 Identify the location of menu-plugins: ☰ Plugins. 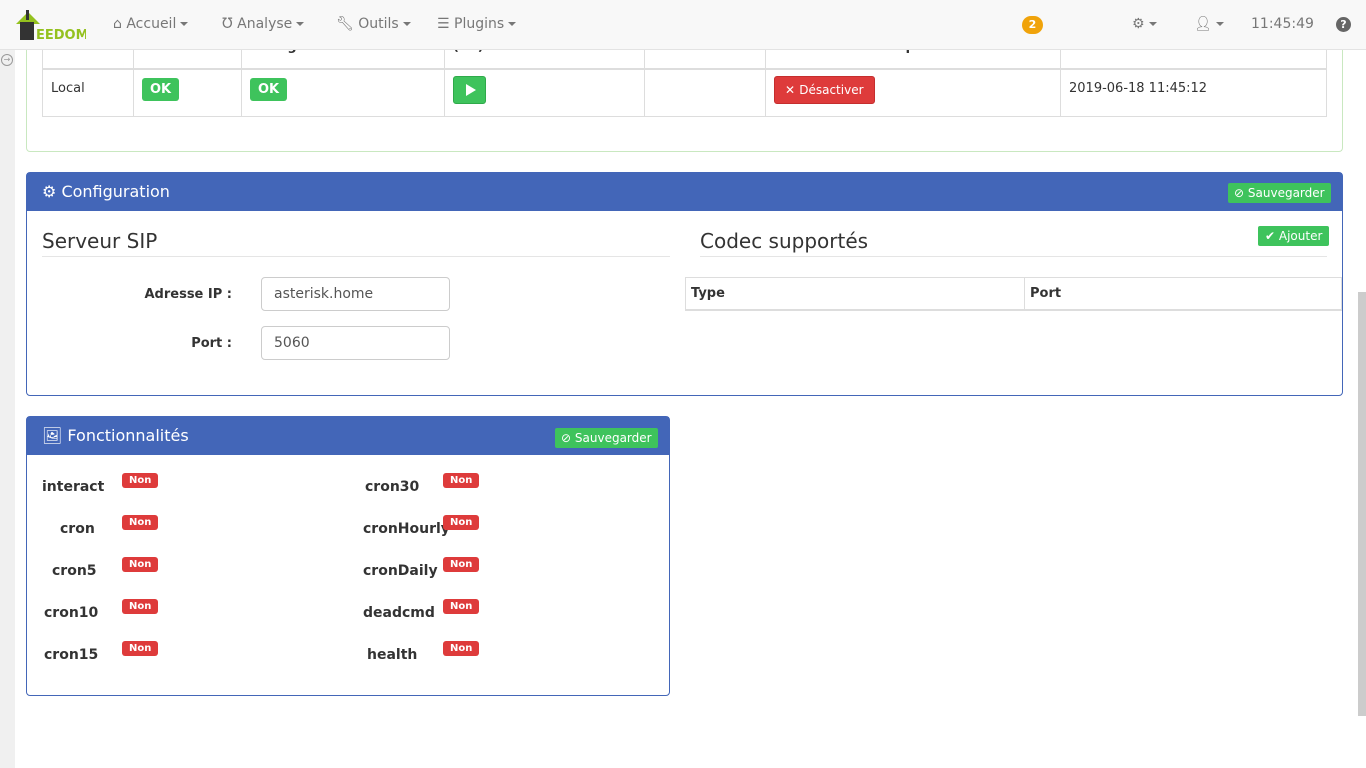
(477, 24).